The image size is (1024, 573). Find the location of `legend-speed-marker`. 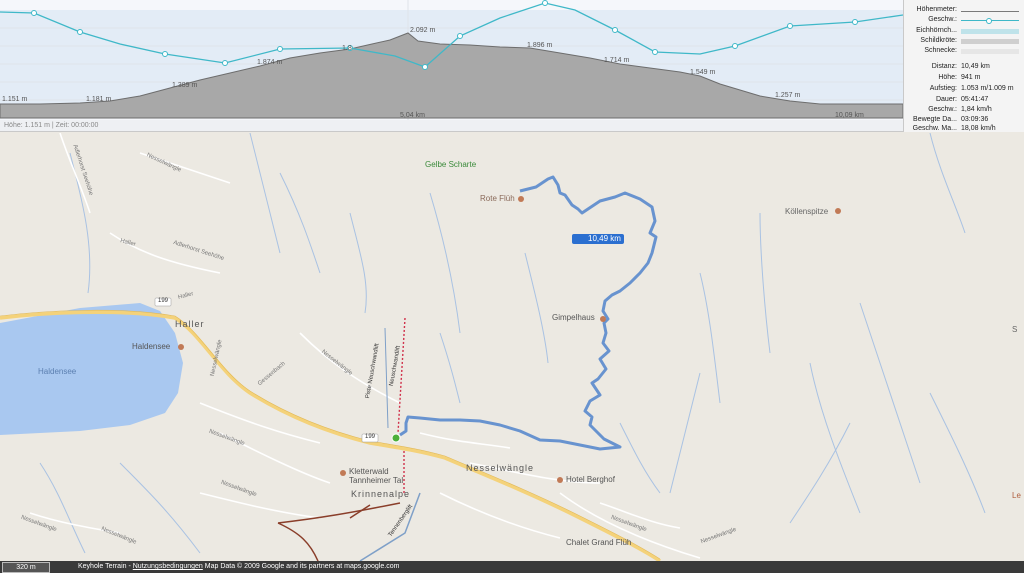

legend-speed-marker is located at coordinates (989, 21).